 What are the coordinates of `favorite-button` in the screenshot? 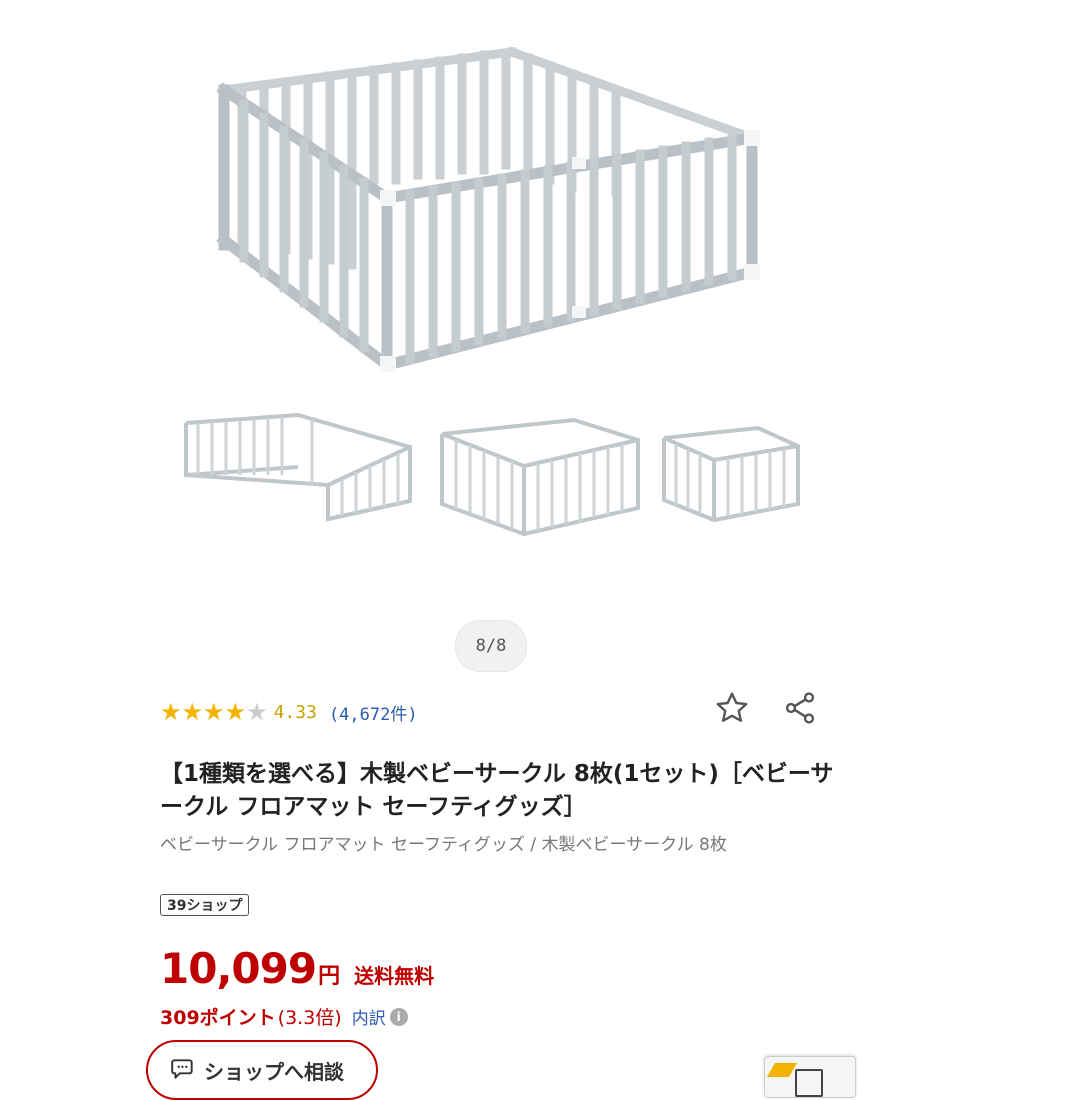 It's located at (732, 708).